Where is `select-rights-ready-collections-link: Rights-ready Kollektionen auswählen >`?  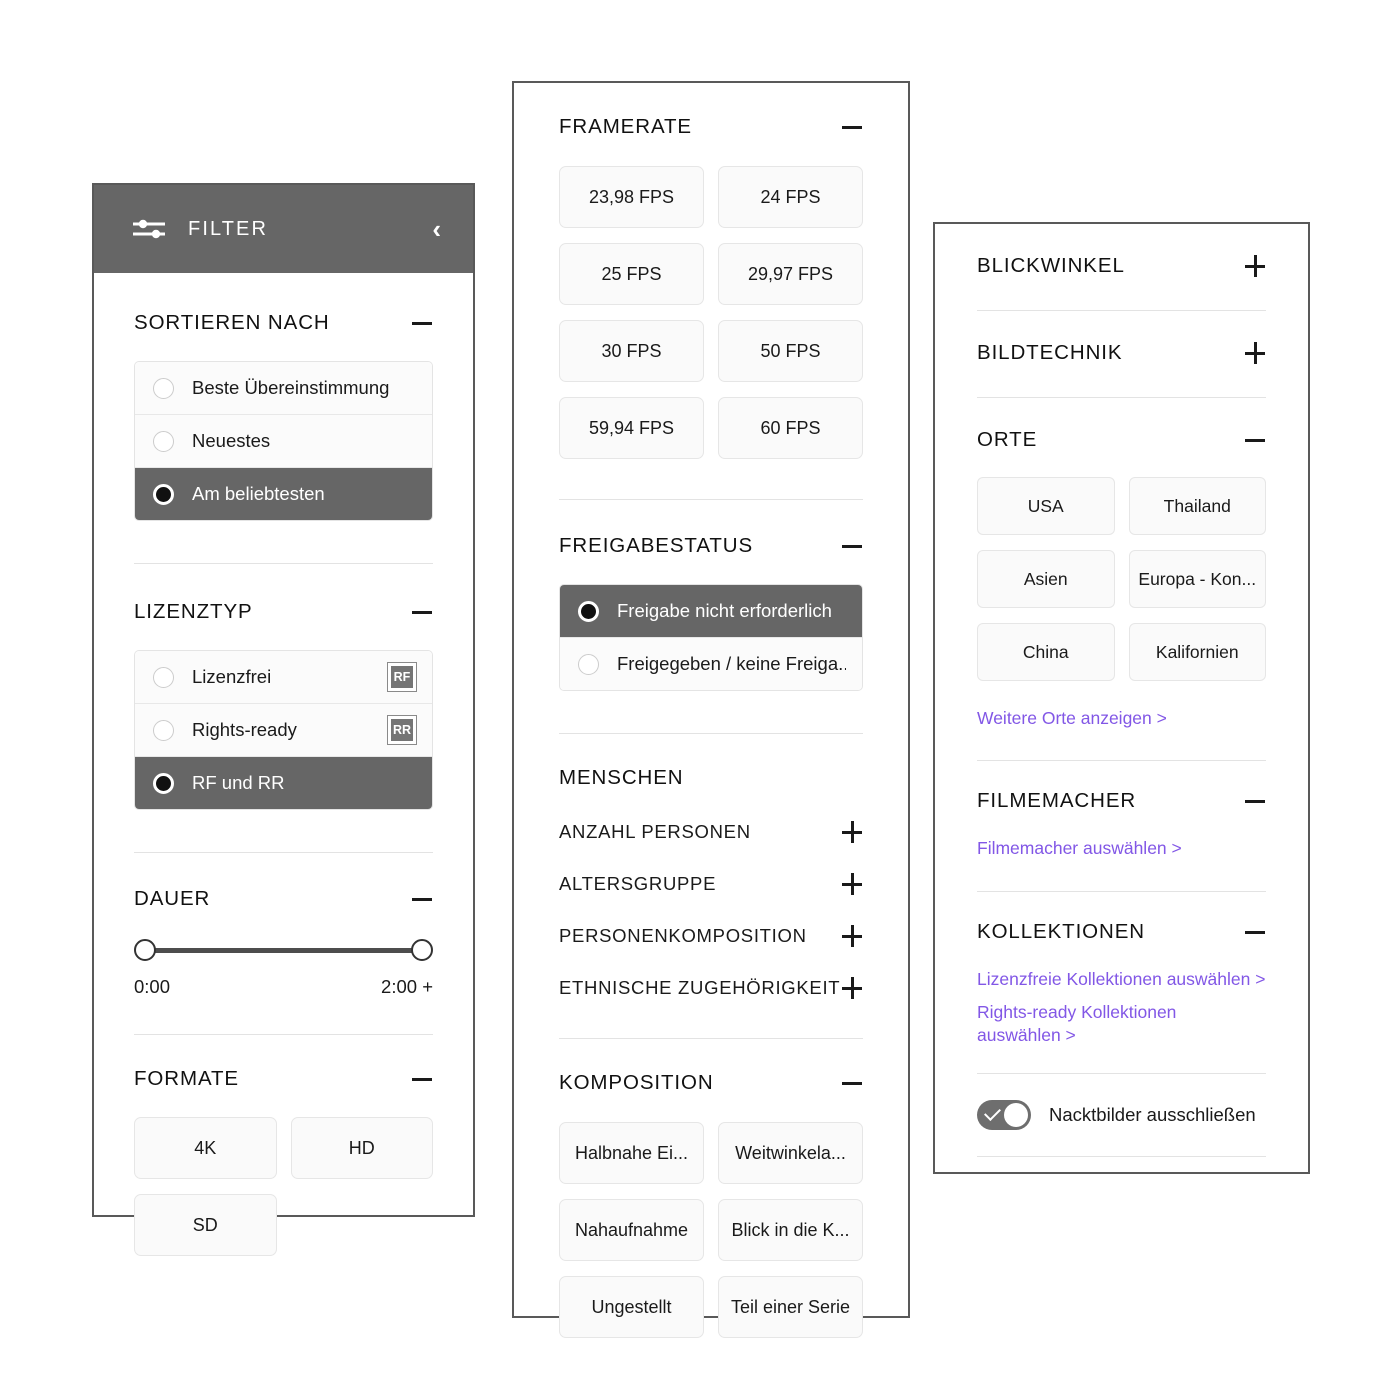
select-rights-ready-collections-link: Rights-ready Kollektionen auswählen > is located at coordinates (1084, 1024).